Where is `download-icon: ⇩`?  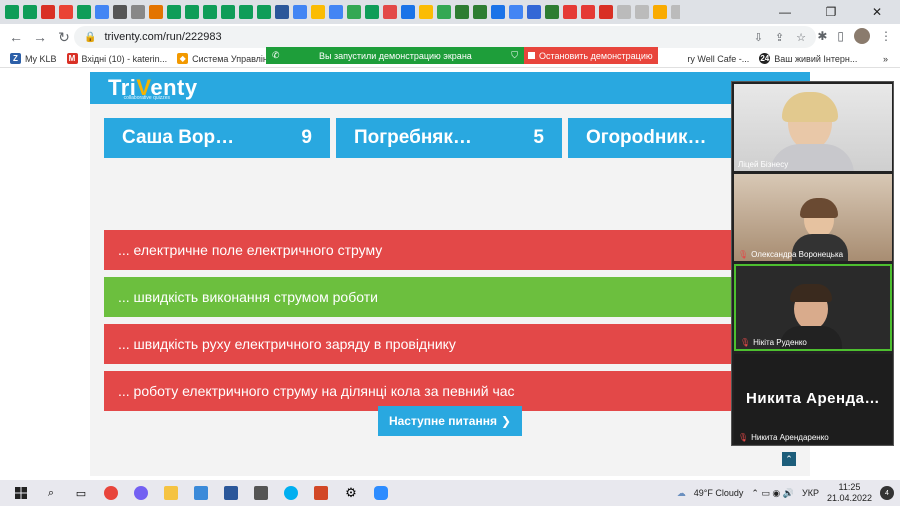 download-icon: ⇩ is located at coordinates (758, 37).